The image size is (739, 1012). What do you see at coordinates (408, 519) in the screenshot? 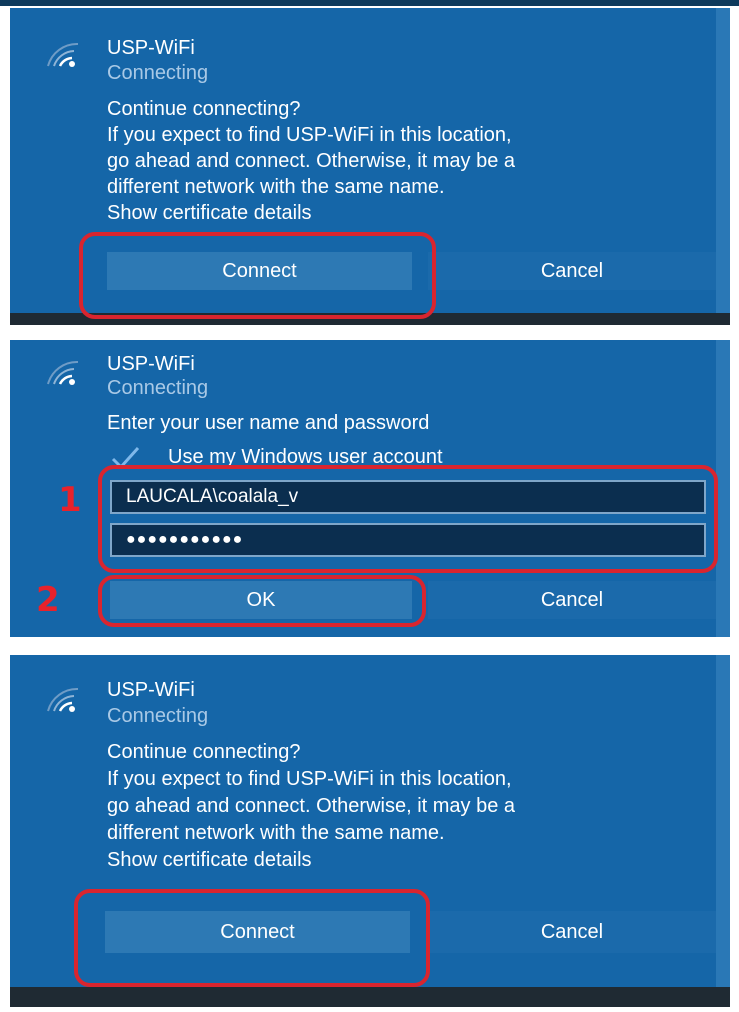
I see `highlight-credentials` at bounding box center [408, 519].